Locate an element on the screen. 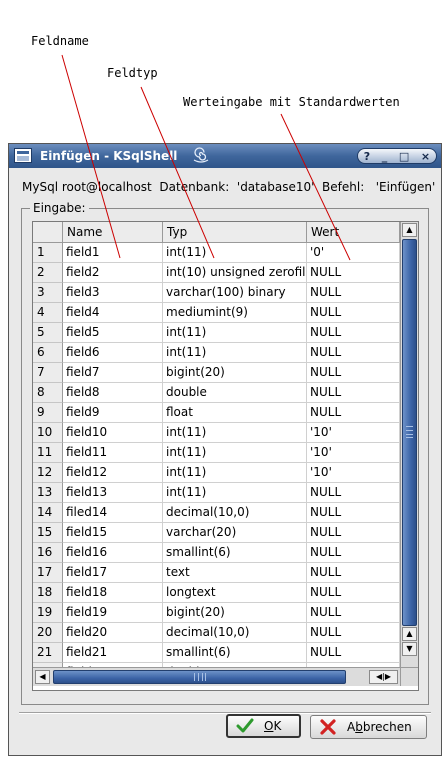 The height and width of the screenshot is (764, 445). close-button: × is located at coordinates (425, 156).